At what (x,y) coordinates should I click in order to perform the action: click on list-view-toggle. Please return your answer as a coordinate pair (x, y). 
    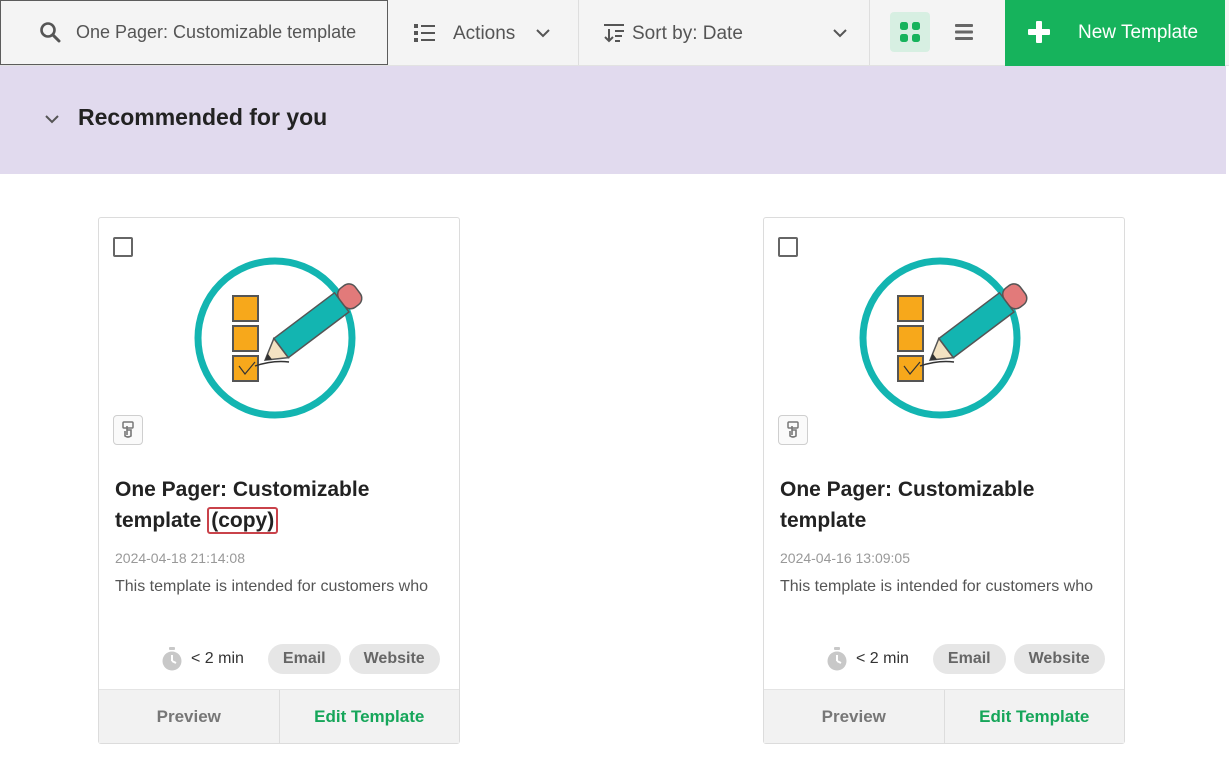
    Looking at the image, I should click on (964, 32).